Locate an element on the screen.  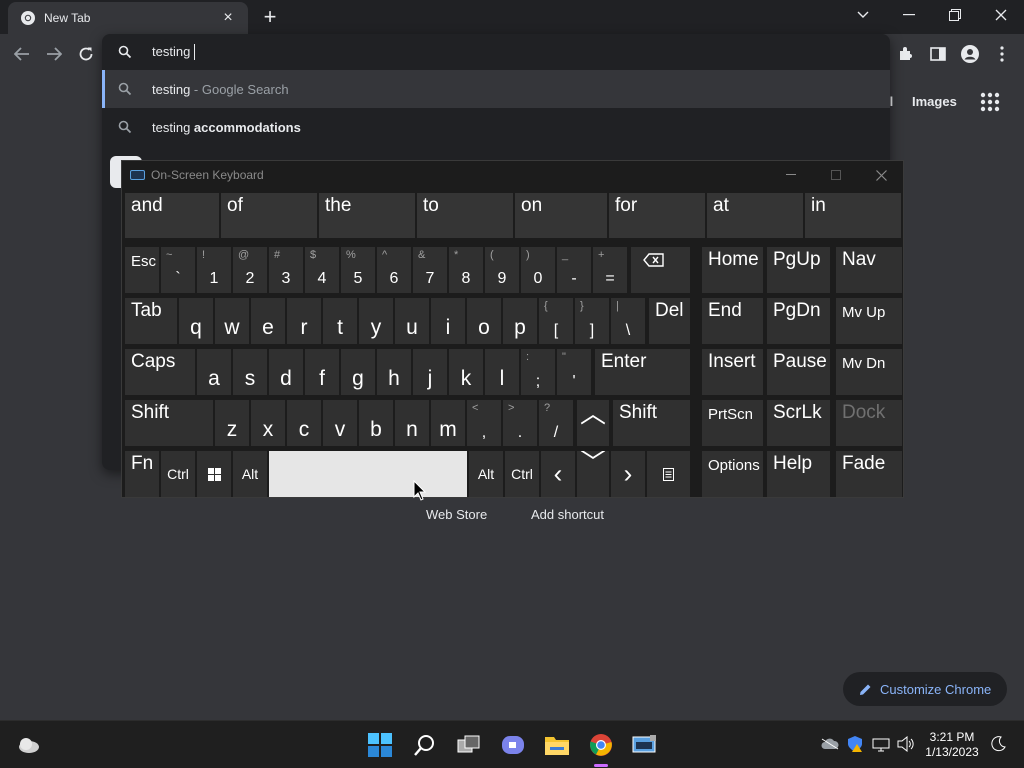
task-view-icon is located at coordinates (469, 745).